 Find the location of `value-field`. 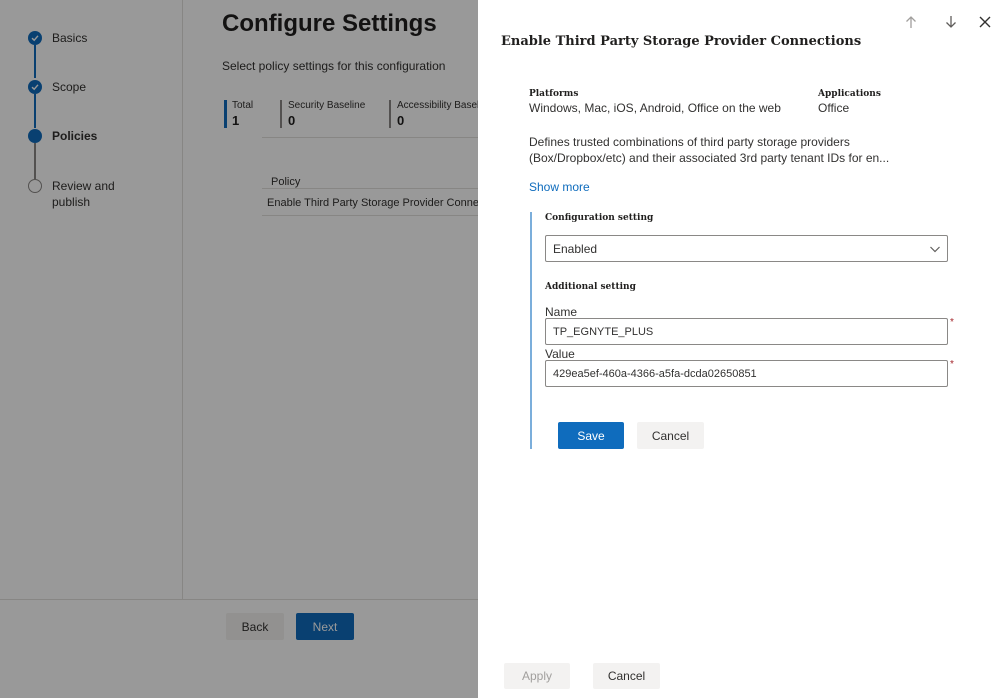

value-field is located at coordinates (746, 373).